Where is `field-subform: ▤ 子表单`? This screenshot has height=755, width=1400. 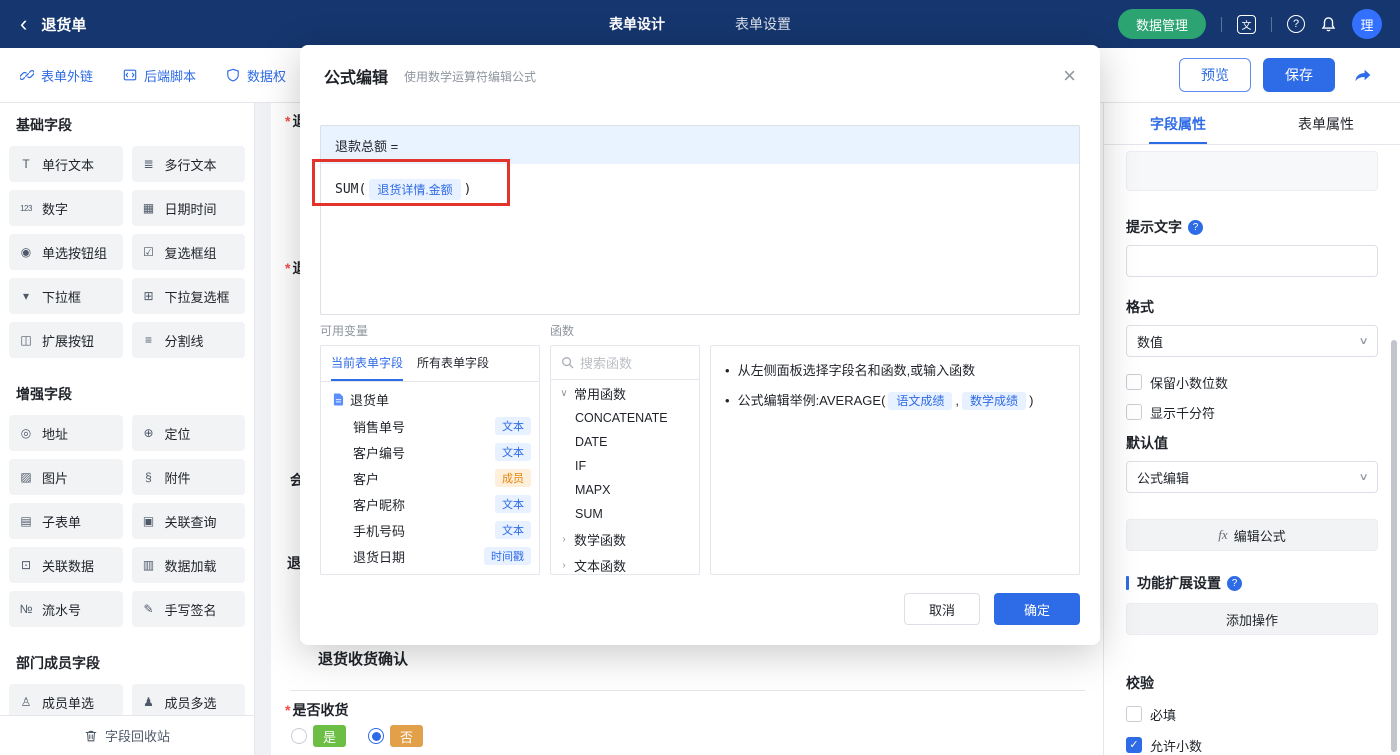
field-subform: ▤ 子表单 is located at coordinates (66, 521).